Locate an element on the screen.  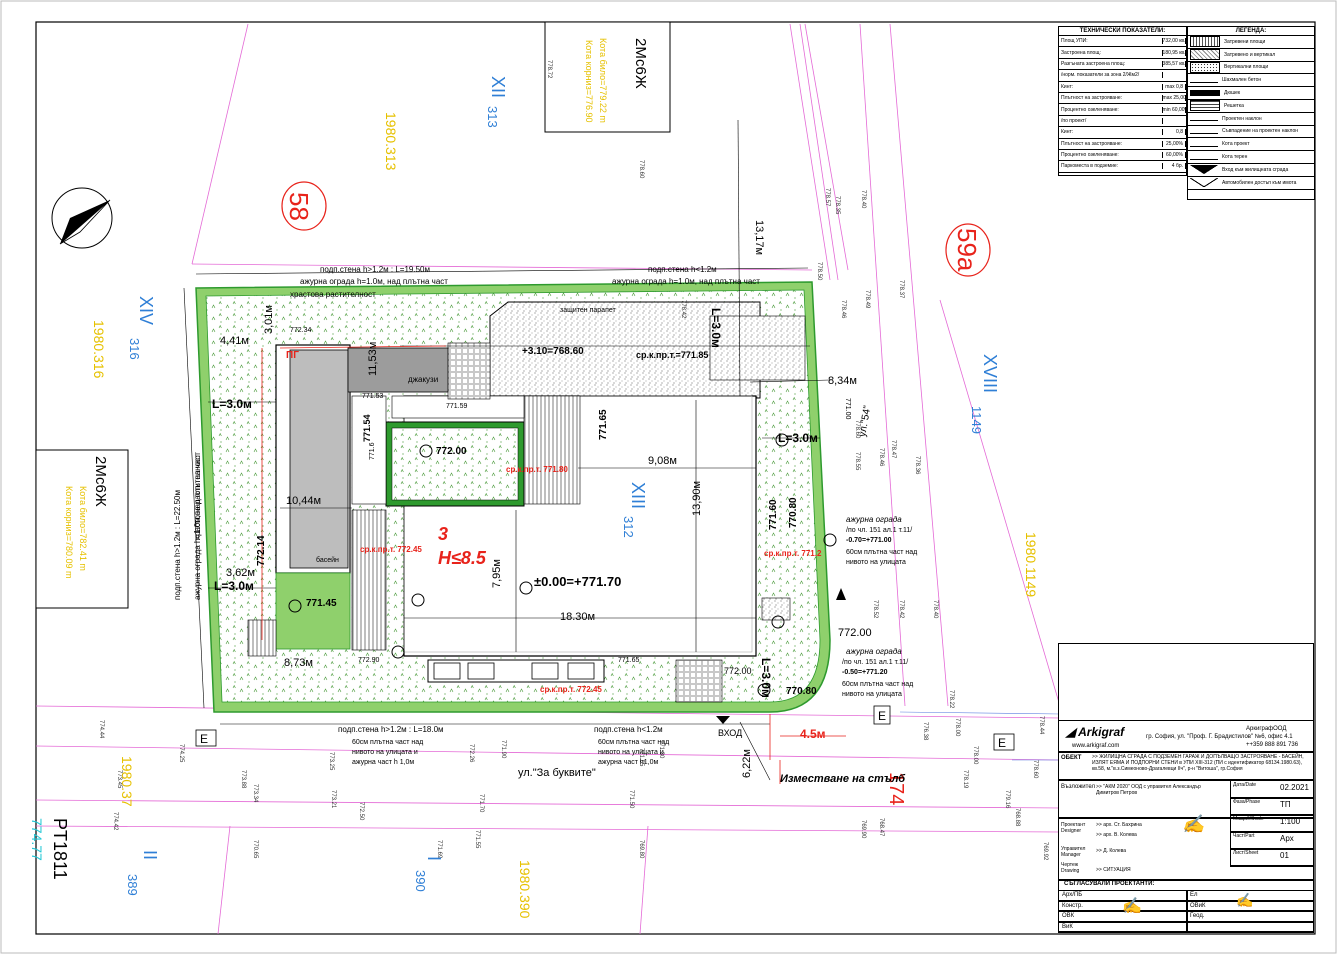
elevation-value: 772.26 is located at coordinates (471, 753).